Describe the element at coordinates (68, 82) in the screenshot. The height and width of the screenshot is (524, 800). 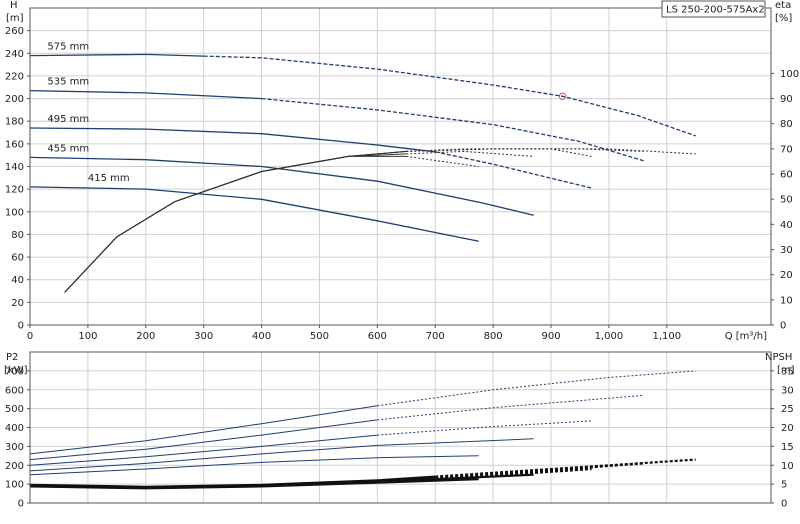
I see `impeller-label: 535 mm` at that location.